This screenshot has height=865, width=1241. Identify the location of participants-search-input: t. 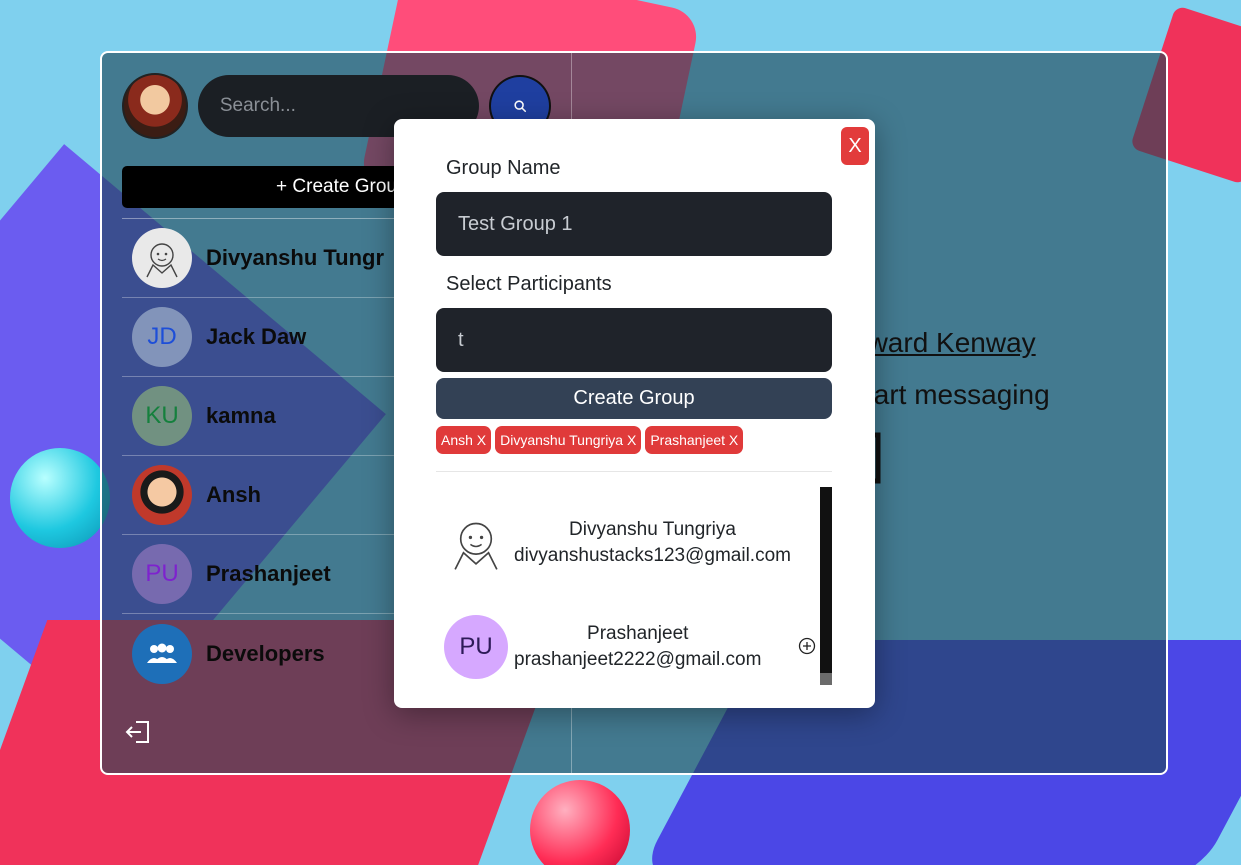
(634, 340).